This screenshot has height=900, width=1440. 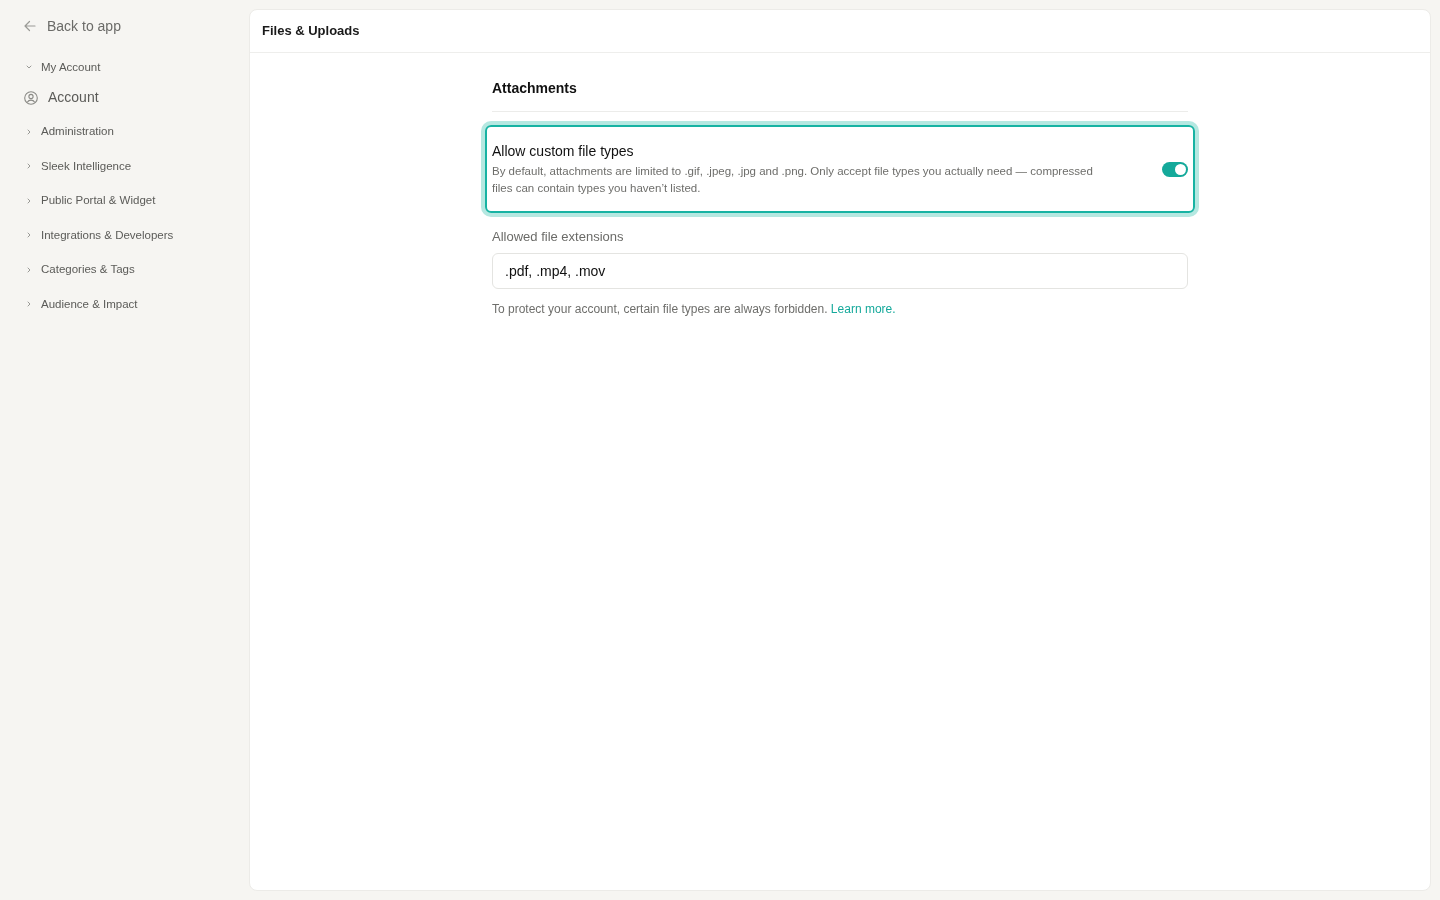 I want to click on setting-description: By default, attachments are limited to .gif, .jpeg, .jpg and .png. Only accept file types you actually need — compressed files can contain types you haven’t listed., so click(x=793, y=180).